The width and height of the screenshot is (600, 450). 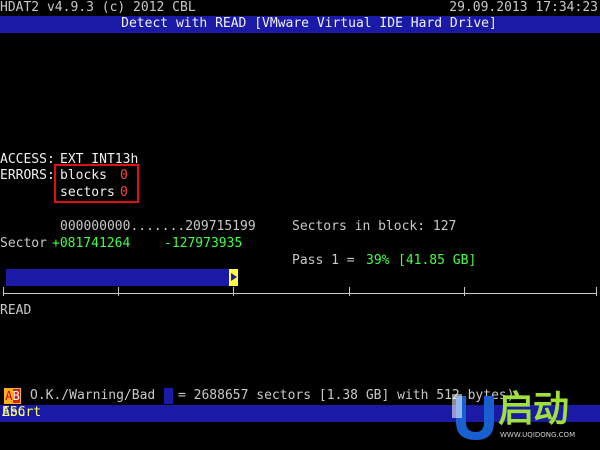 I want to click on legend-block-icon, so click(x=168, y=396).